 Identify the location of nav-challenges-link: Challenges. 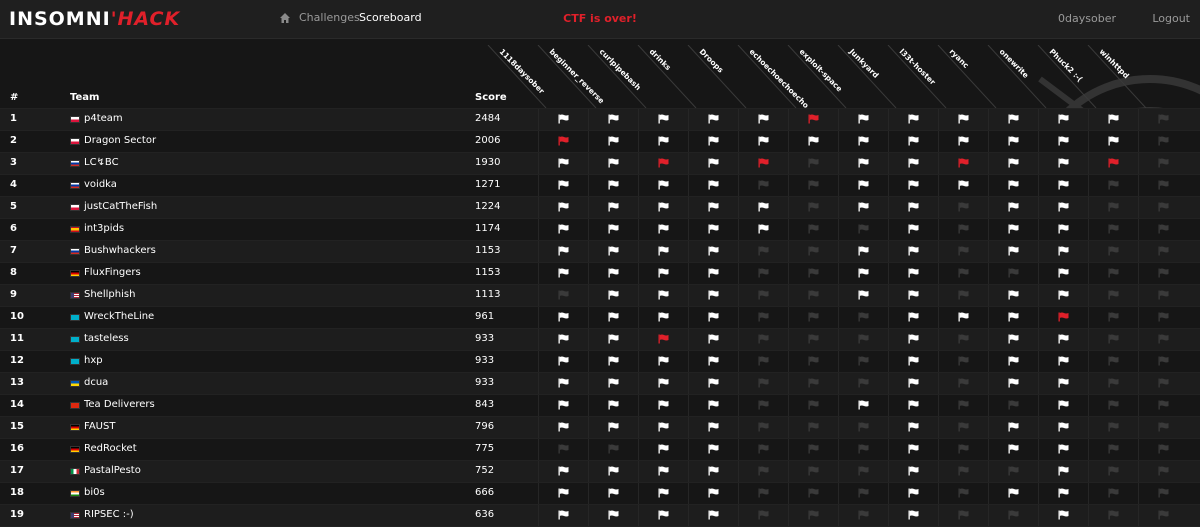
(329, 17).